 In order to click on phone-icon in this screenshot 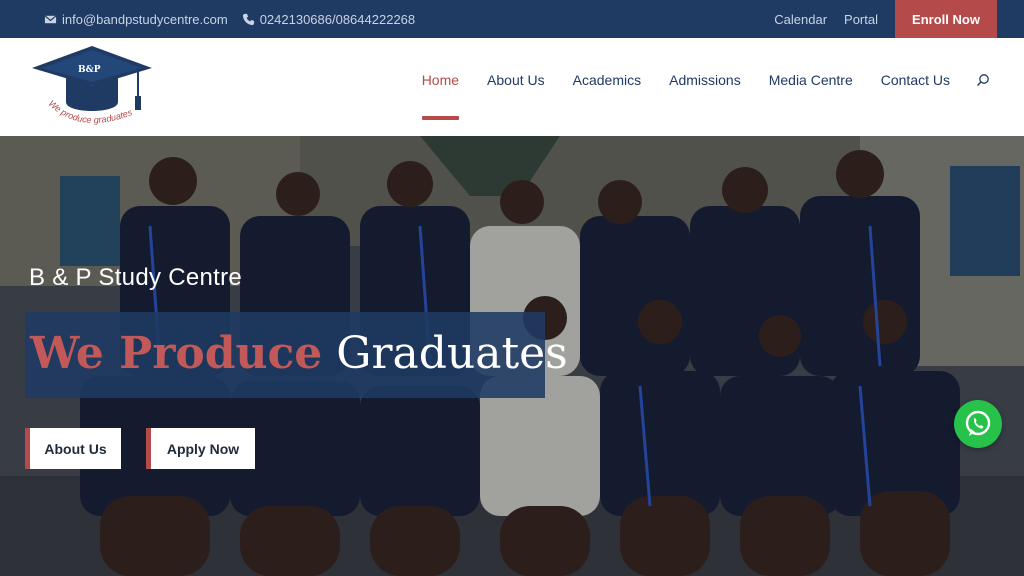, I will do `click(248, 19)`.